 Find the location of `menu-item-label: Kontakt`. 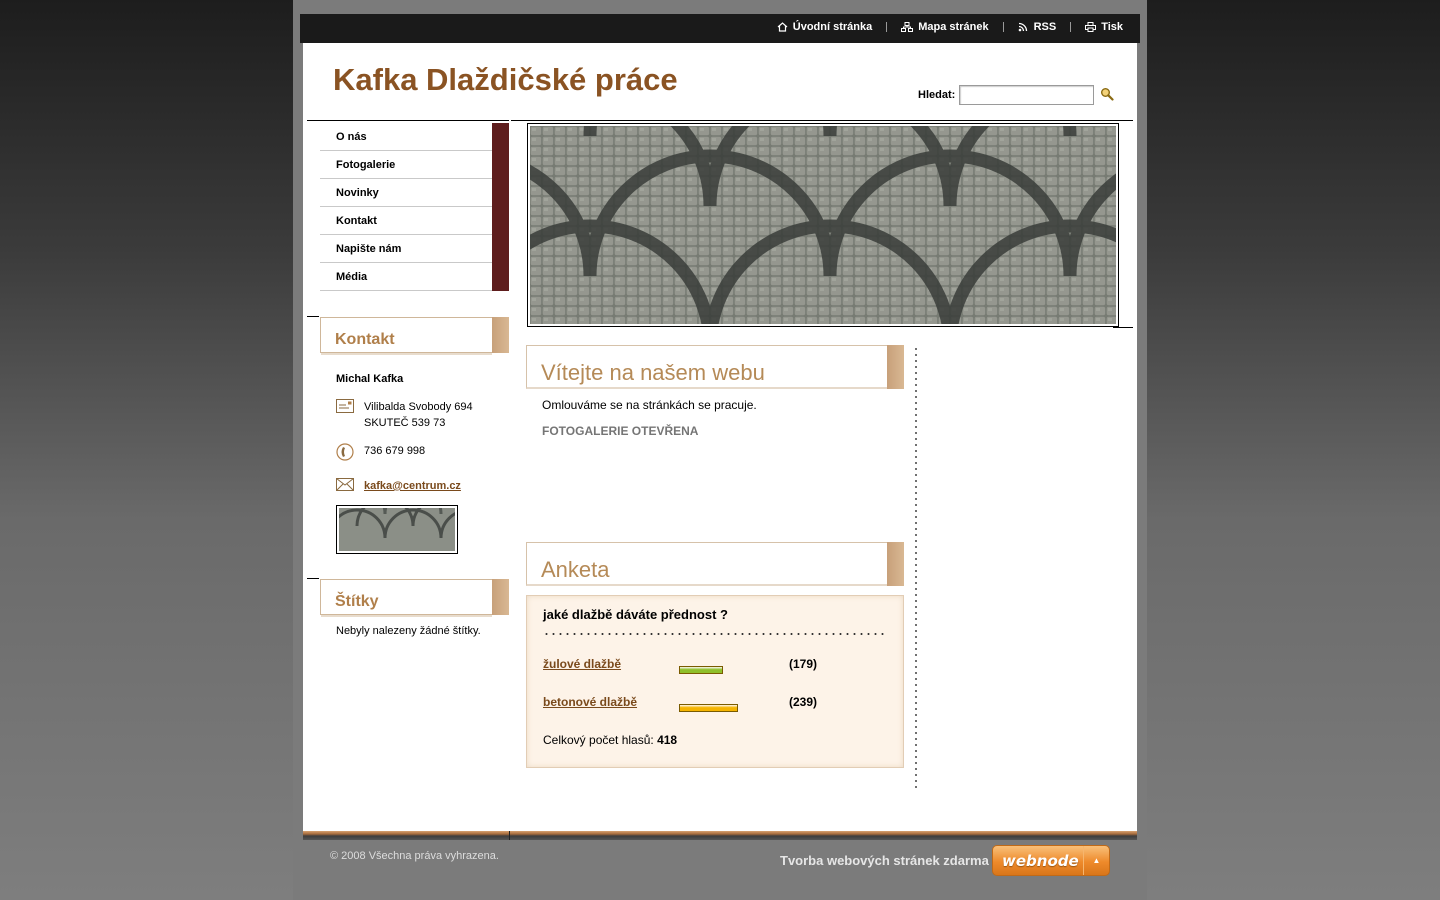

menu-item-label: Kontakt is located at coordinates (356, 220).